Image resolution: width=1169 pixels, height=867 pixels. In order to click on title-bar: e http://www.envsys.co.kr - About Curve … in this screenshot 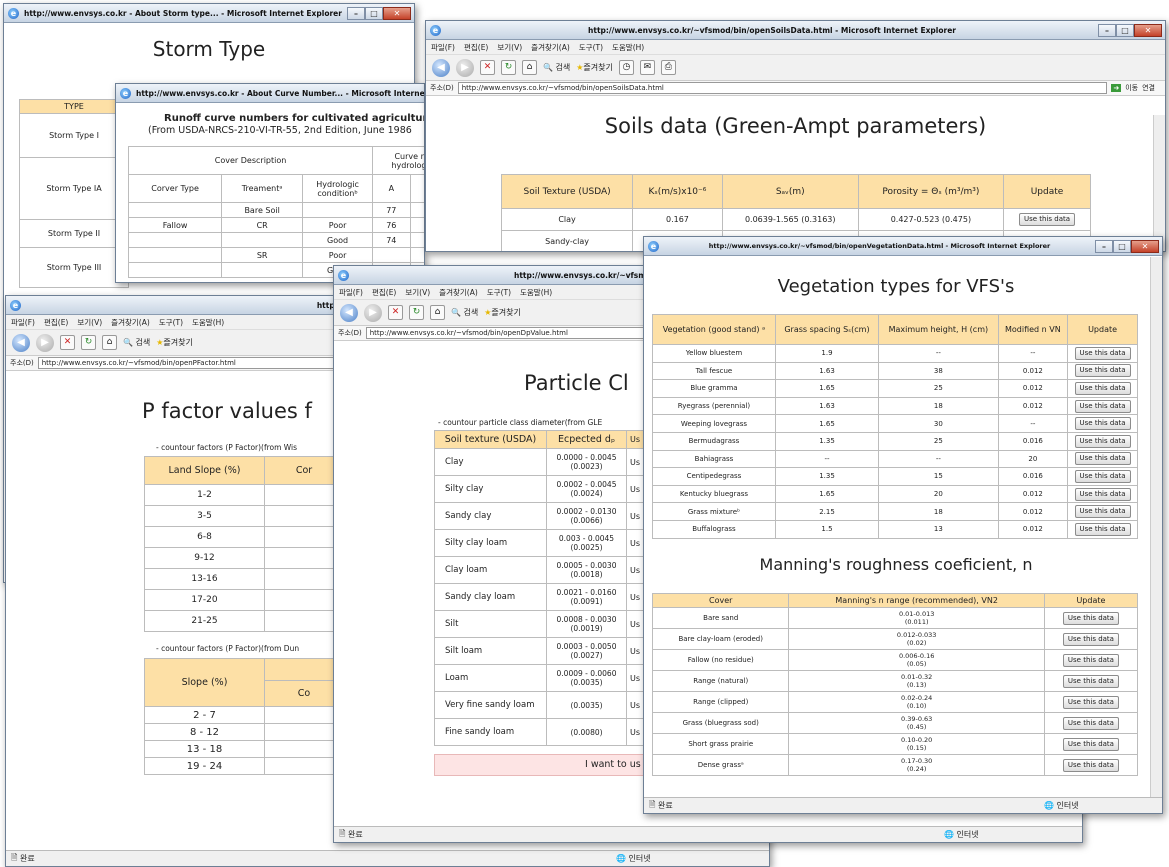, I will do `click(270, 93)`.